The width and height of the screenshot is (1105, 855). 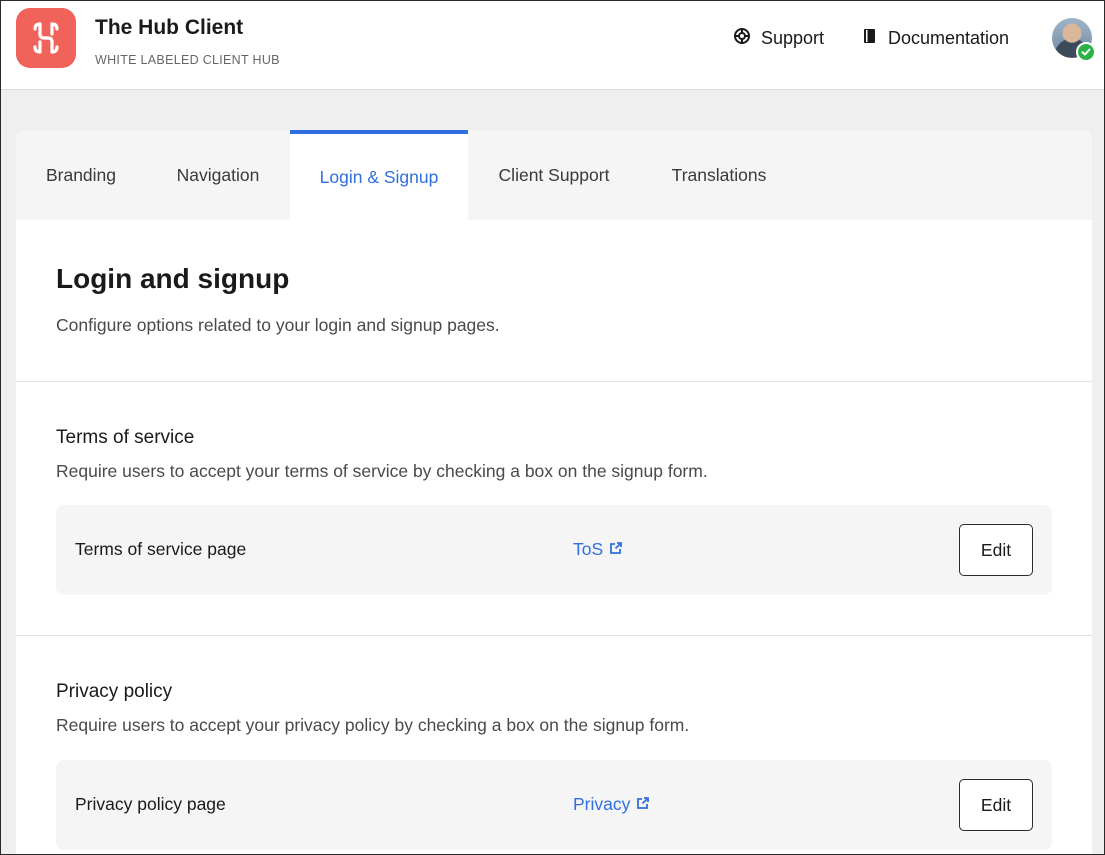 I want to click on documentation-label: Documentation, so click(x=949, y=37).